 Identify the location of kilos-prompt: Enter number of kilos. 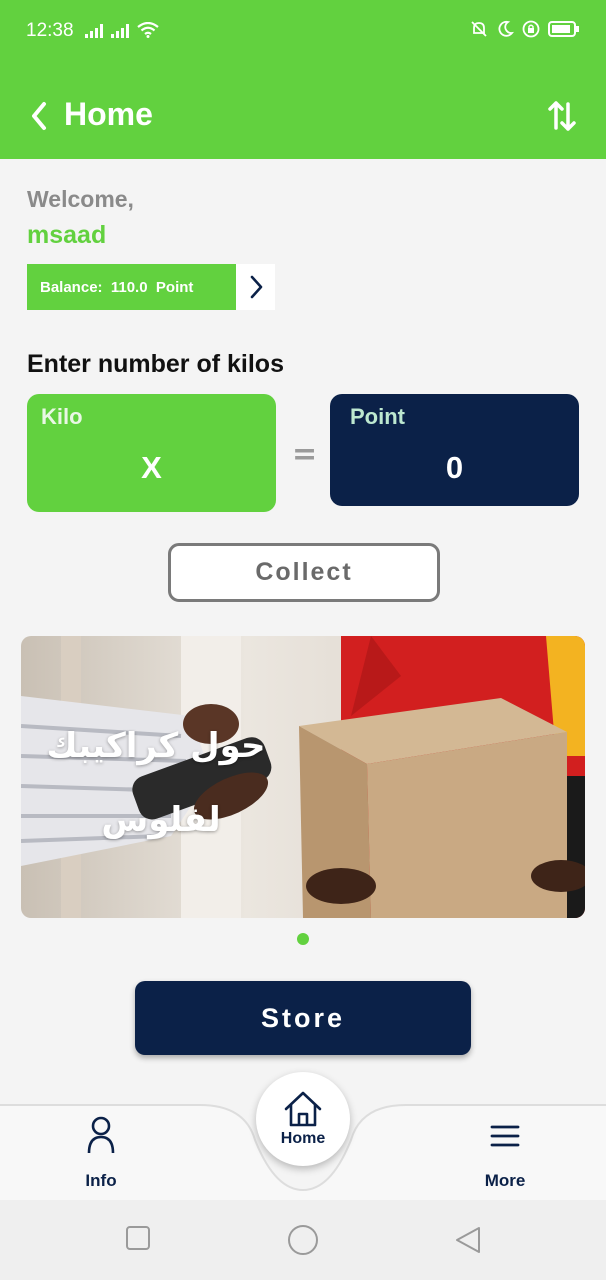
(155, 364).